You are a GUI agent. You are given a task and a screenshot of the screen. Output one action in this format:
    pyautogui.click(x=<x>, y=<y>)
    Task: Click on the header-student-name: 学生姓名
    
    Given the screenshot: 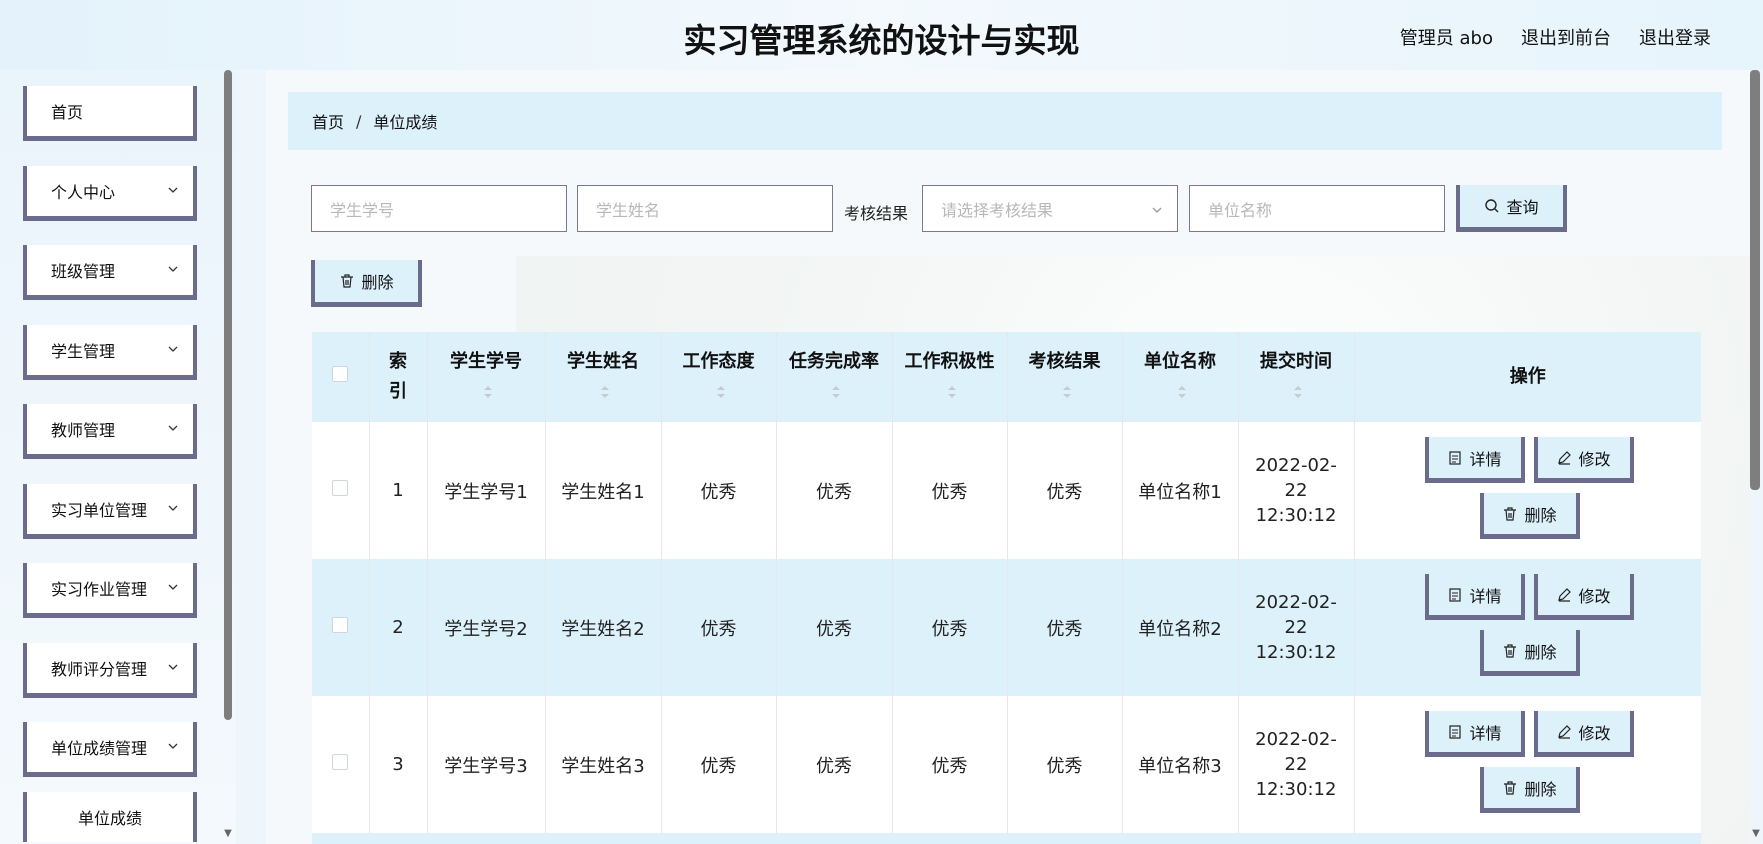 What is the action you would take?
    pyautogui.click(x=603, y=377)
    